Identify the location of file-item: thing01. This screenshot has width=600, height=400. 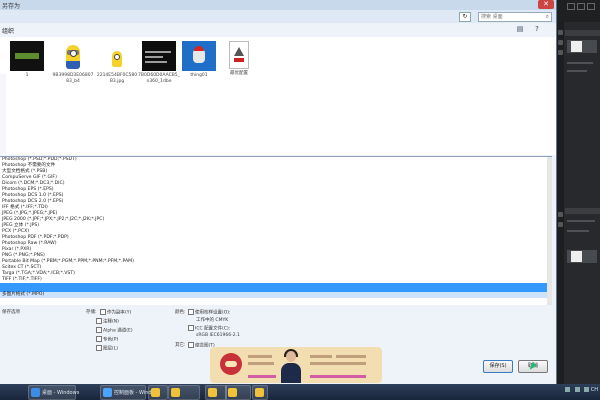
(199, 60).